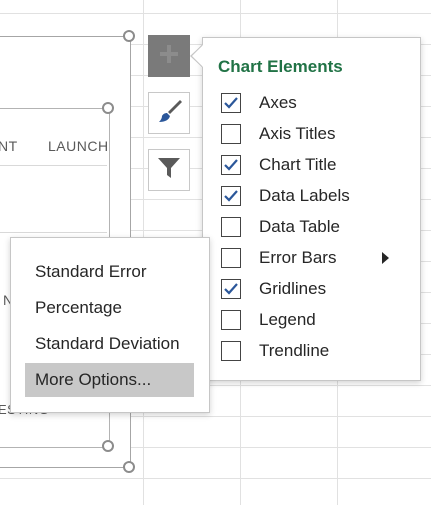  Describe the element at coordinates (109, 344) in the screenshot. I see `menu-item-standard-deviation: Standard Deviation` at that location.